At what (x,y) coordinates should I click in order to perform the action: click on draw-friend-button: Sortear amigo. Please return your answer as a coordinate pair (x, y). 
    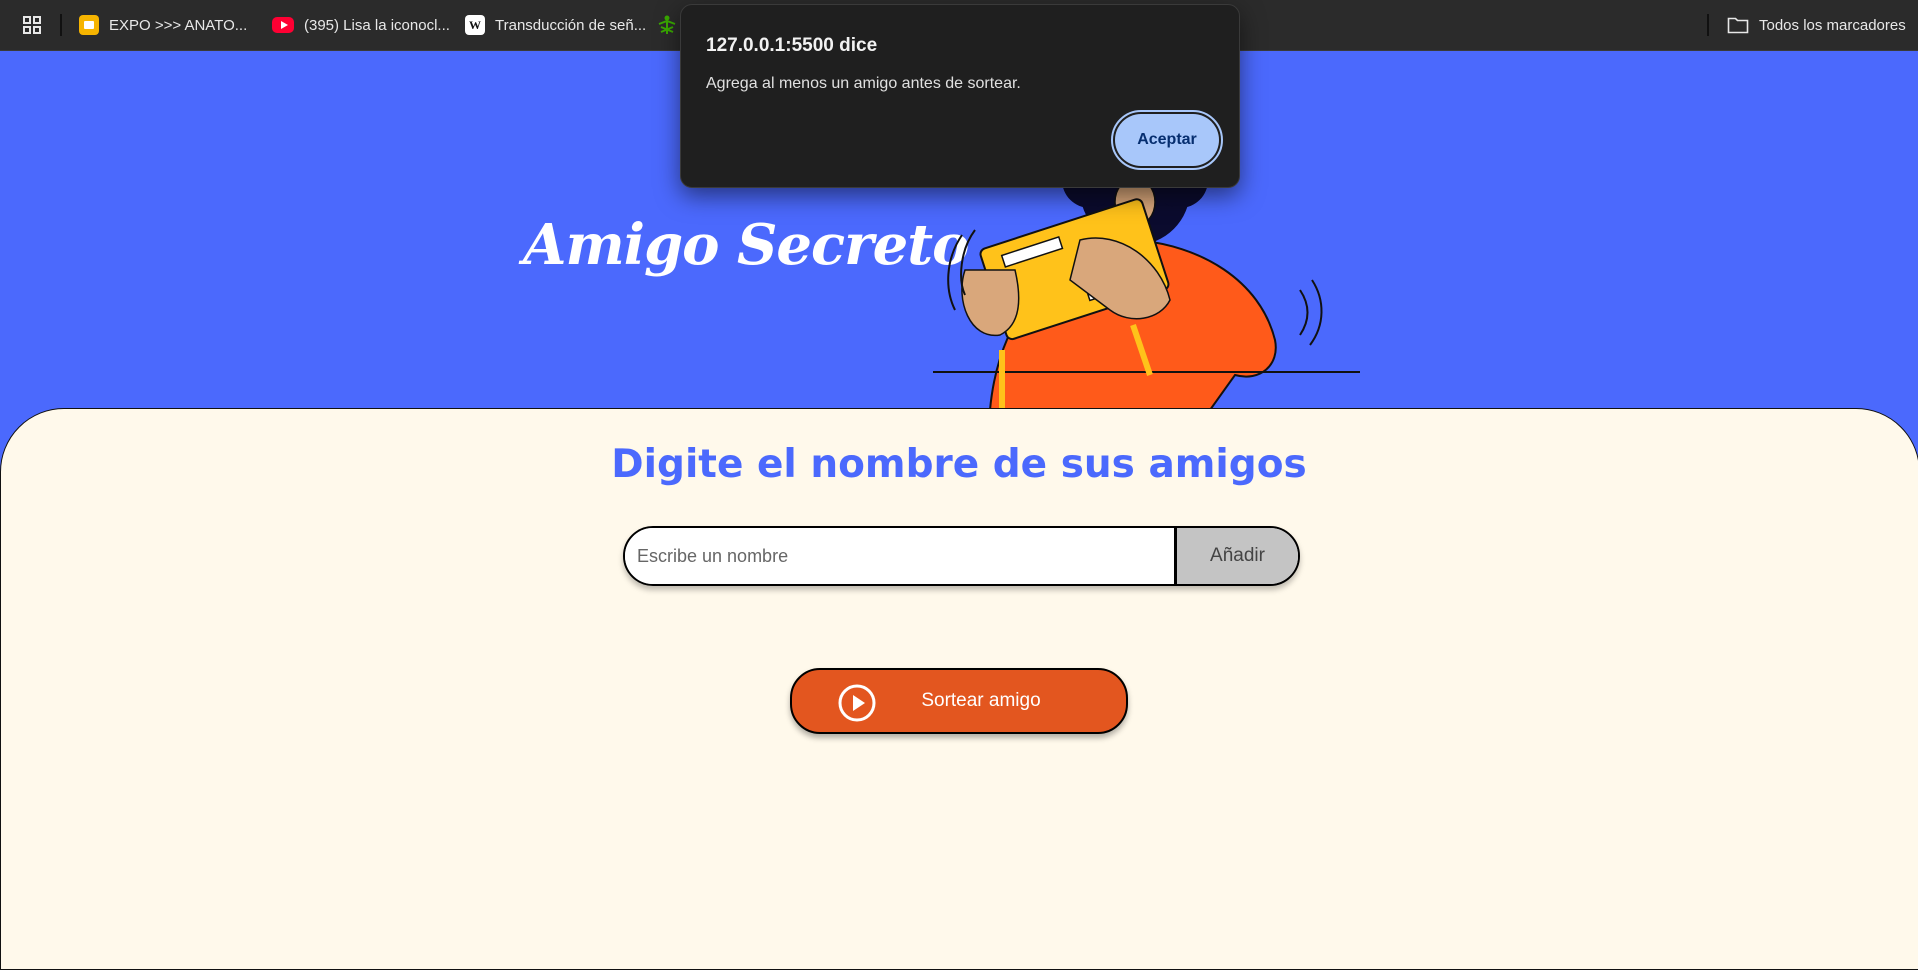
    Looking at the image, I should click on (959, 701).